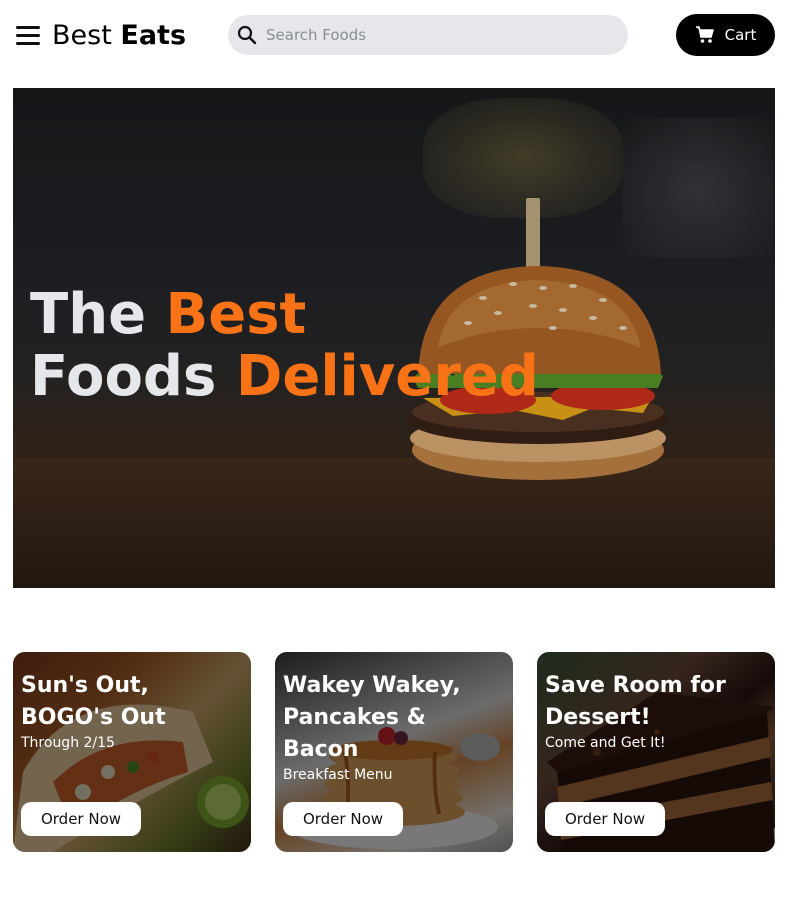  I want to click on search-icon, so click(247, 35).